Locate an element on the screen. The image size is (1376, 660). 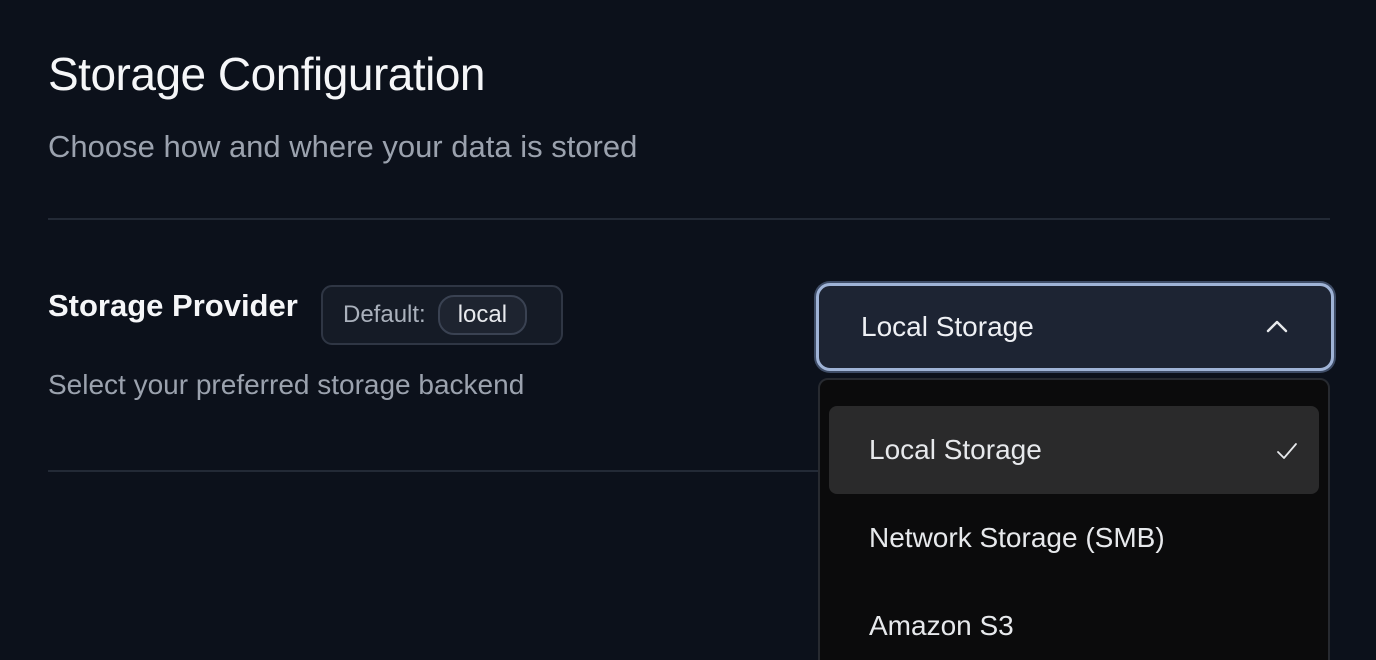
page-subtitle: Choose how and where your data is stored is located at coordinates (343, 146).